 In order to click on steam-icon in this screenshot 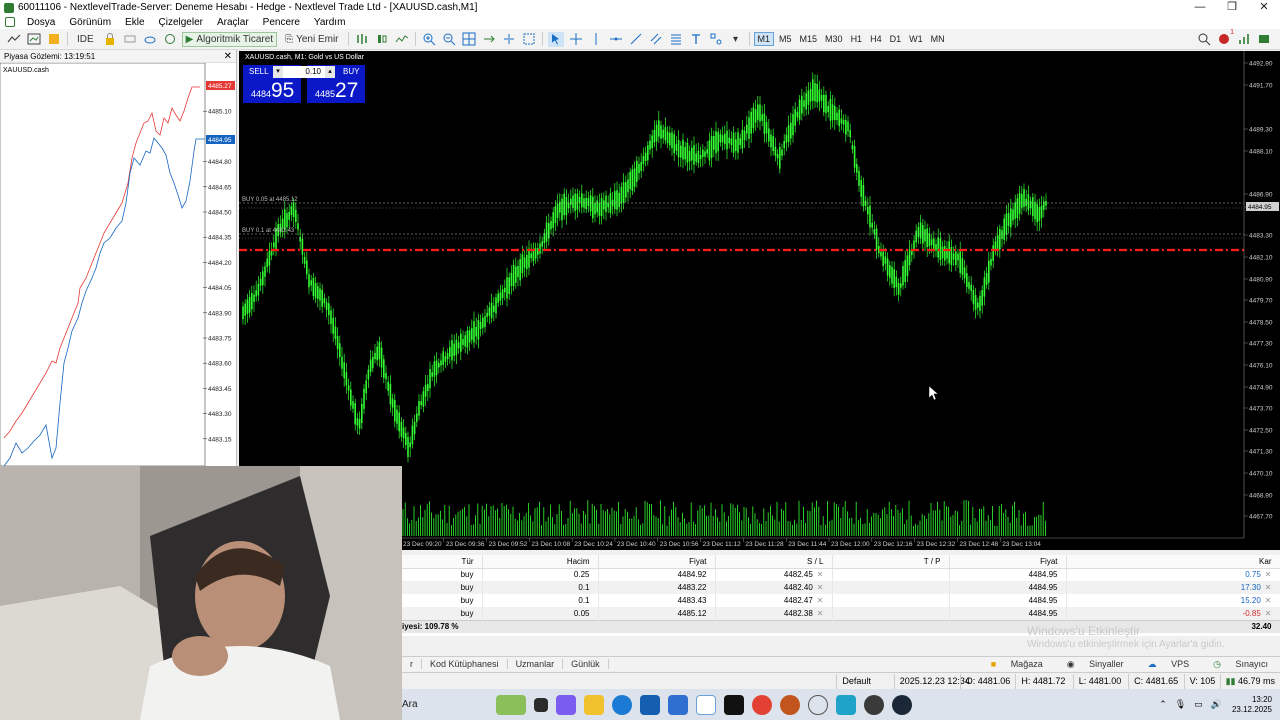, I will do `click(902, 704)`.